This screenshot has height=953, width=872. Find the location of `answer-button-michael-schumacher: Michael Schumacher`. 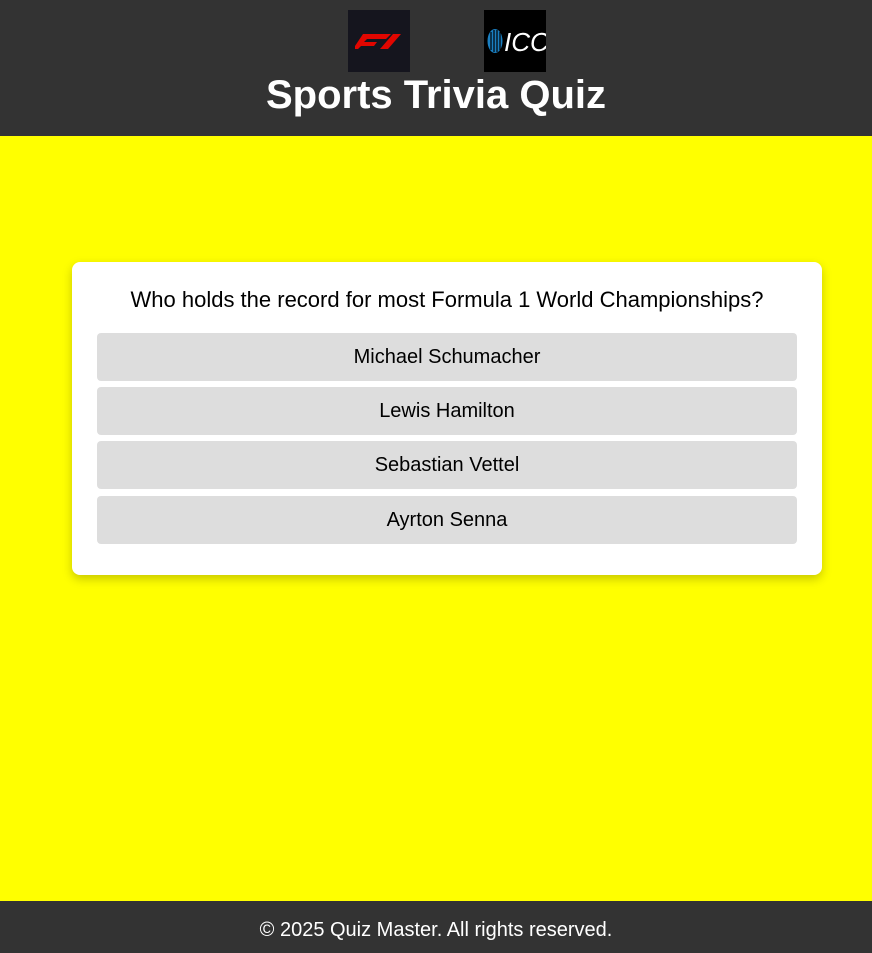

answer-button-michael-schumacher: Michael Schumacher is located at coordinates (447, 357).